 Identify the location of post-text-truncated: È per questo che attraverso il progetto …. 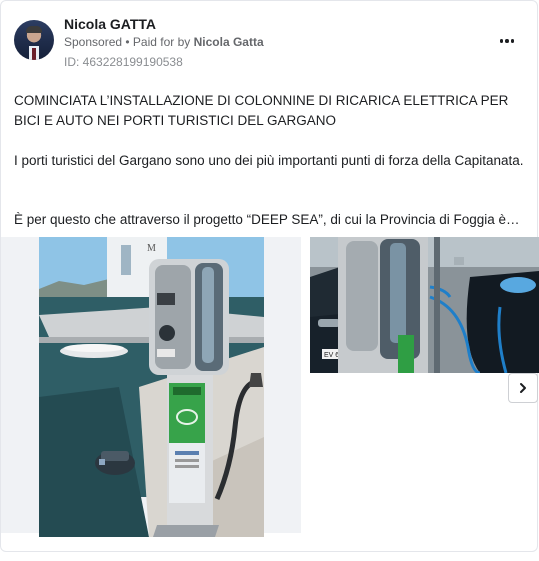
(271, 220).